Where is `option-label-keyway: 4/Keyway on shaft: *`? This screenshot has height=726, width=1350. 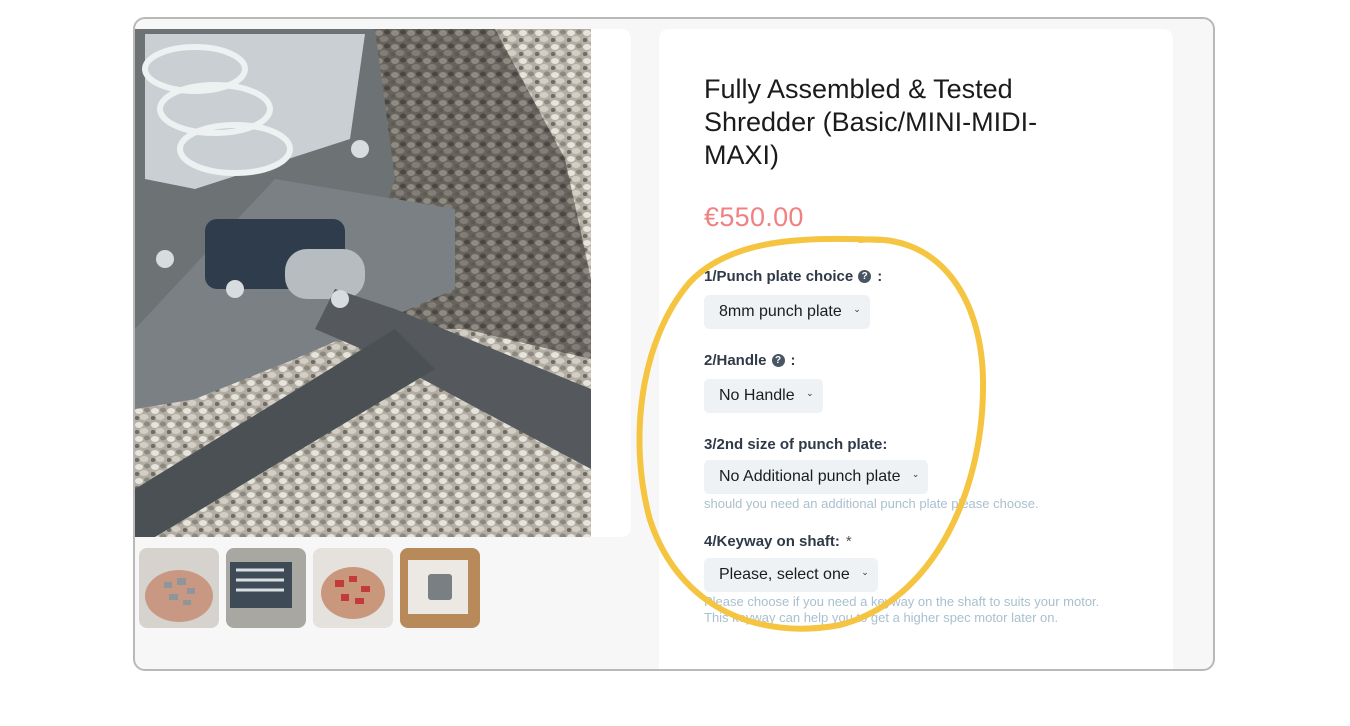
option-label-keyway: 4/Keyway on shaft: * is located at coordinates (778, 541).